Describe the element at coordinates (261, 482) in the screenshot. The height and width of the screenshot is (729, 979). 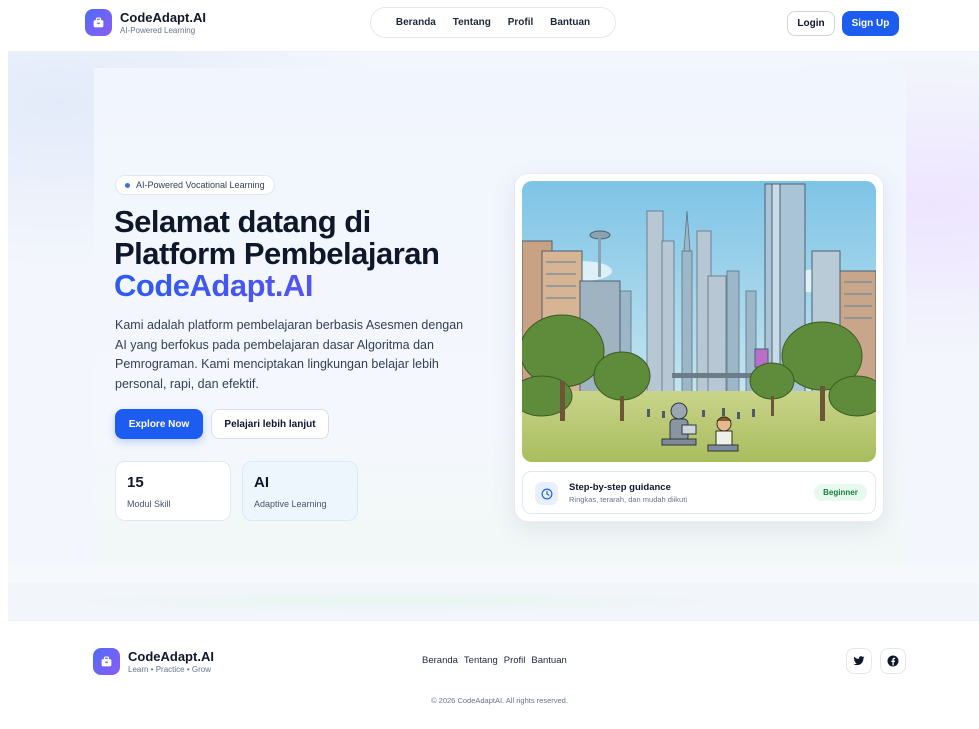
I see `stat-value: AI` at that location.